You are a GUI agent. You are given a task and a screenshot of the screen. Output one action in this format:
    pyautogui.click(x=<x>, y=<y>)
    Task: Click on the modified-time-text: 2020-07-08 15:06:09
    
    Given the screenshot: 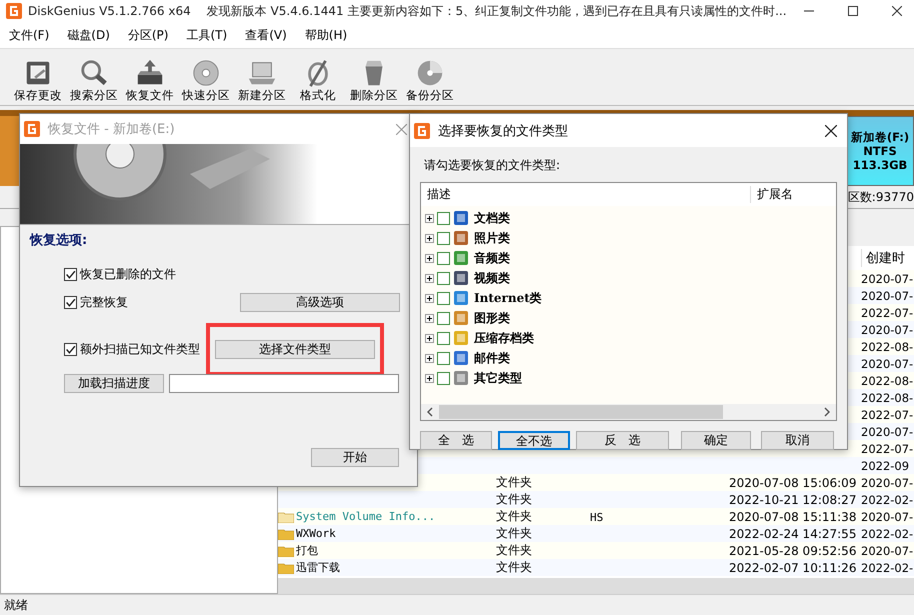 What is the action you would take?
    pyautogui.click(x=792, y=483)
    